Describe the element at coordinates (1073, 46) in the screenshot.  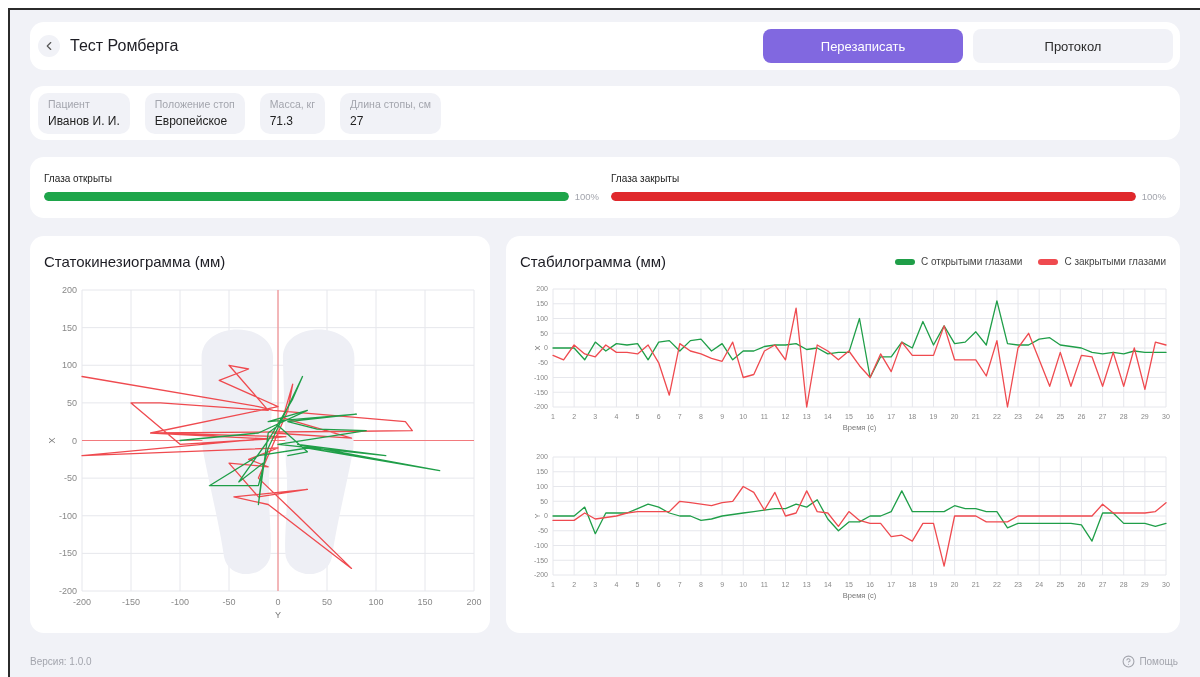
I see `protocol-button: Протокол` at that location.